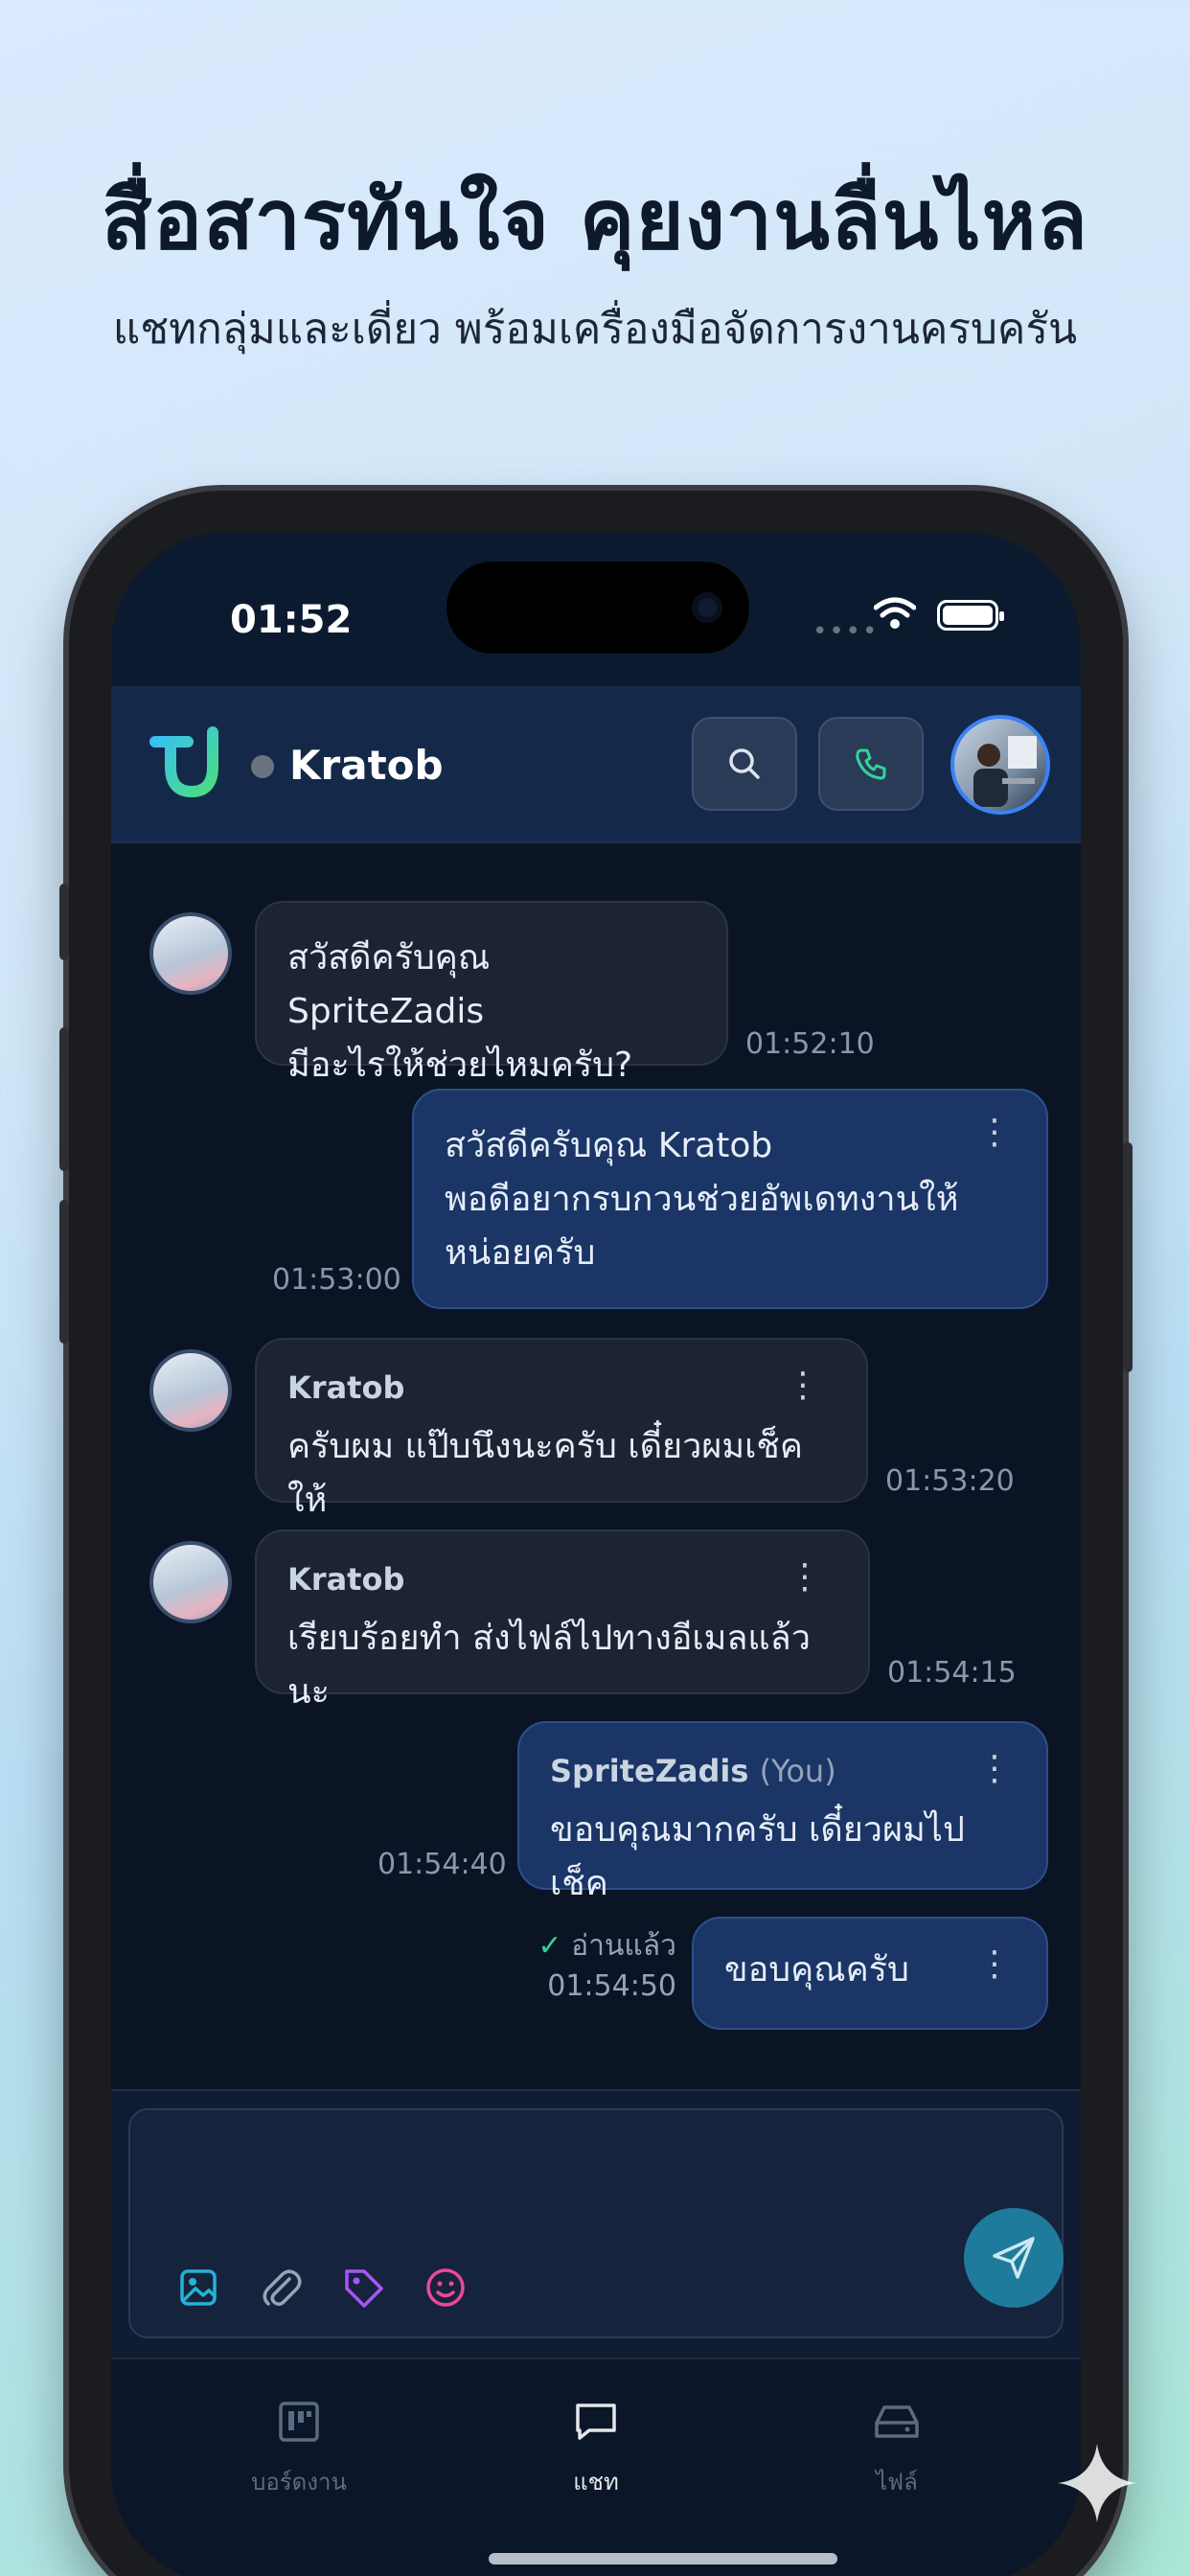 This screenshot has width=1190, height=2576. What do you see at coordinates (443, 1864) in the screenshot?
I see `message-timestamp: 01:54:40` at bounding box center [443, 1864].